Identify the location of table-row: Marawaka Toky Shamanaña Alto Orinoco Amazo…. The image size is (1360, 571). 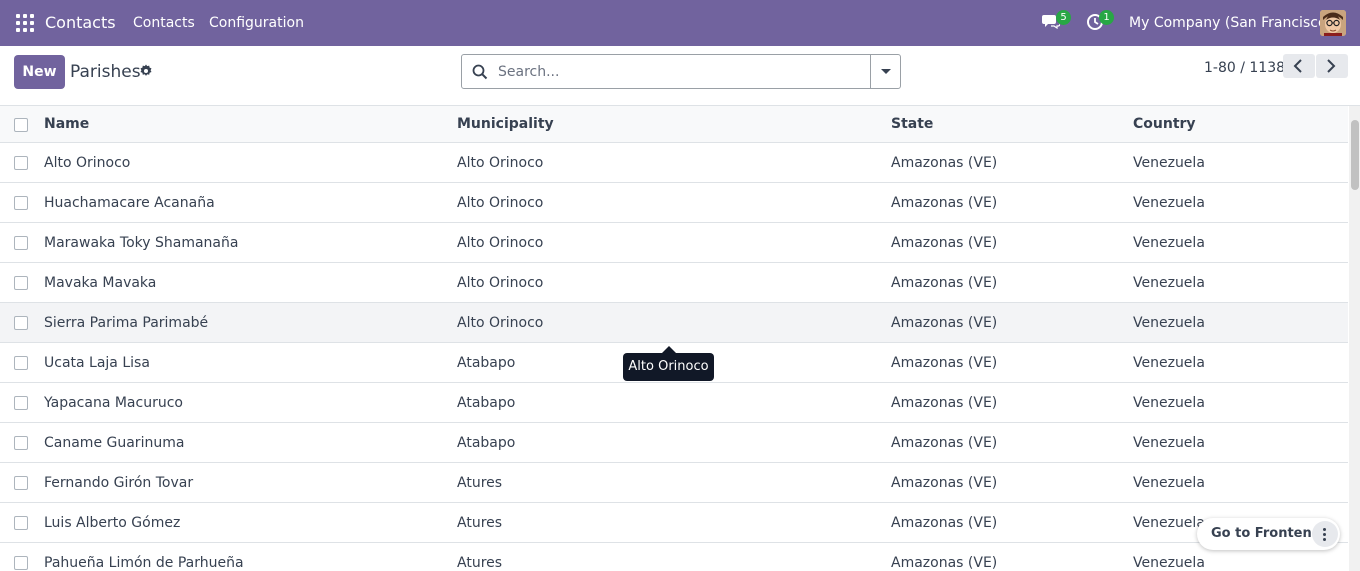
(674, 243).